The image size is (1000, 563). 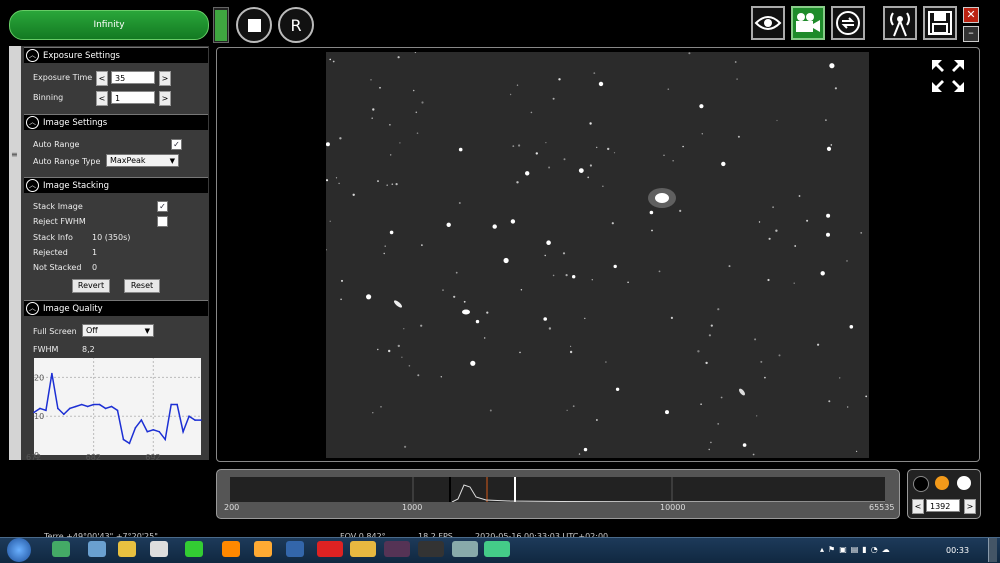 I want to click on color-value-increment: >, so click(x=970, y=506).